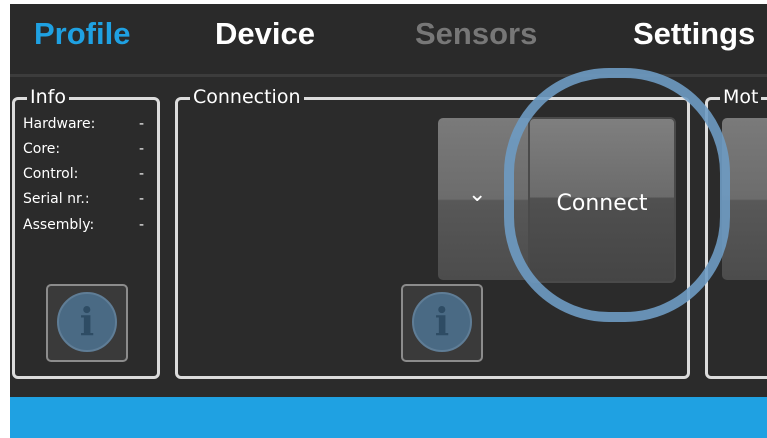 The width and height of the screenshot is (767, 438). I want to click on motor-group: Mot, so click(736, 232).